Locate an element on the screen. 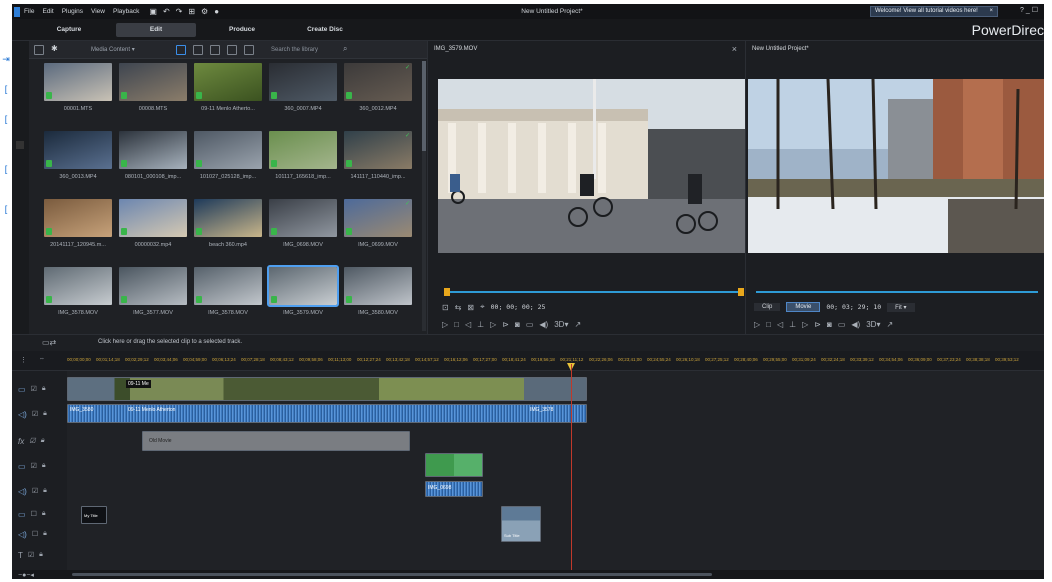  snapshot-icon: ⊡ is located at coordinates (445, 307).